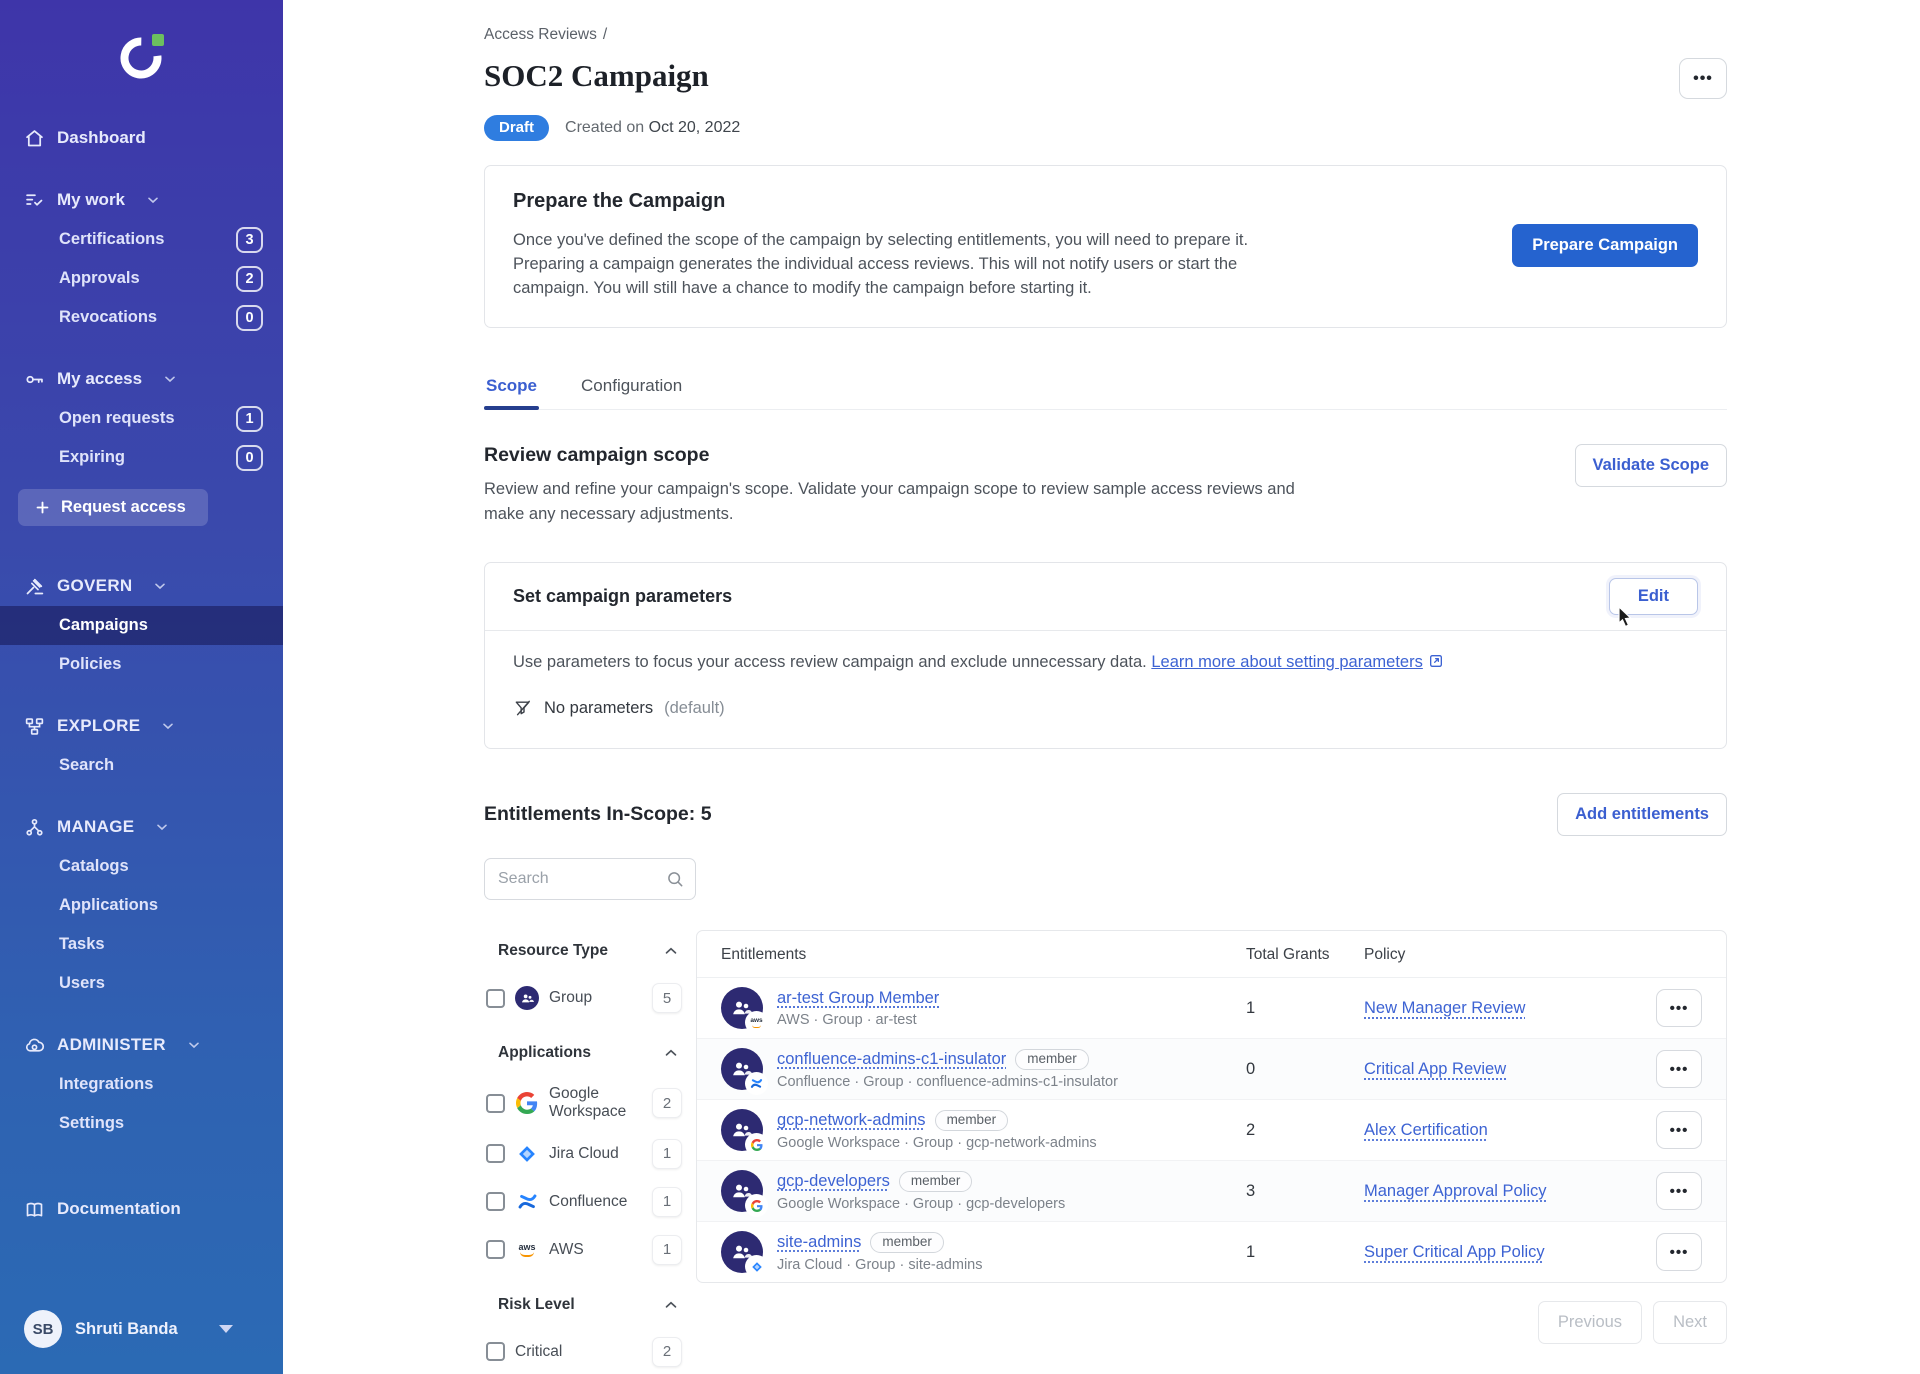  I want to click on google-badge-icon, so click(756, 1145).